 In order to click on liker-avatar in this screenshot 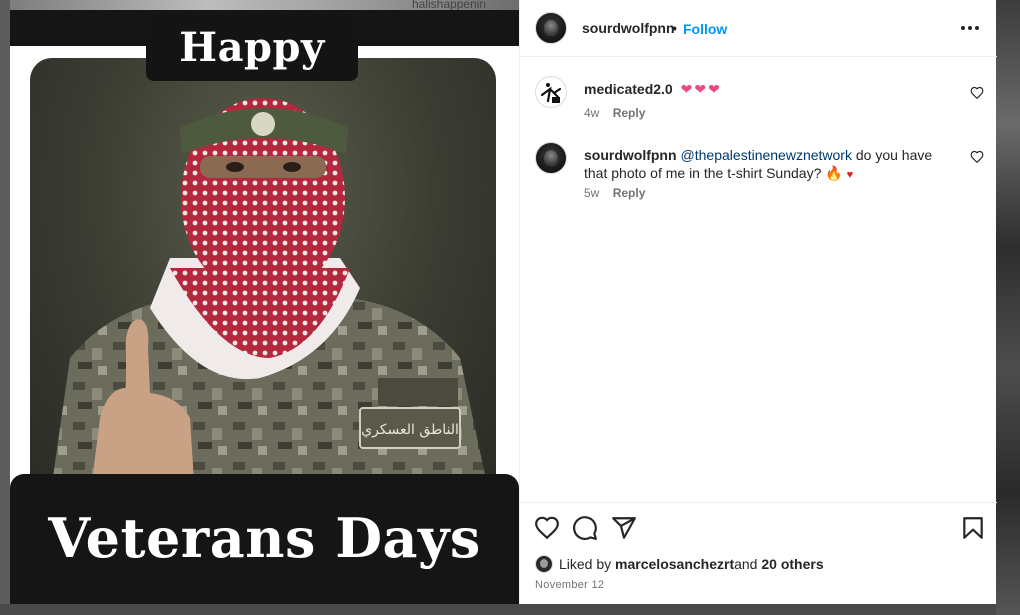, I will do `click(544, 564)`.